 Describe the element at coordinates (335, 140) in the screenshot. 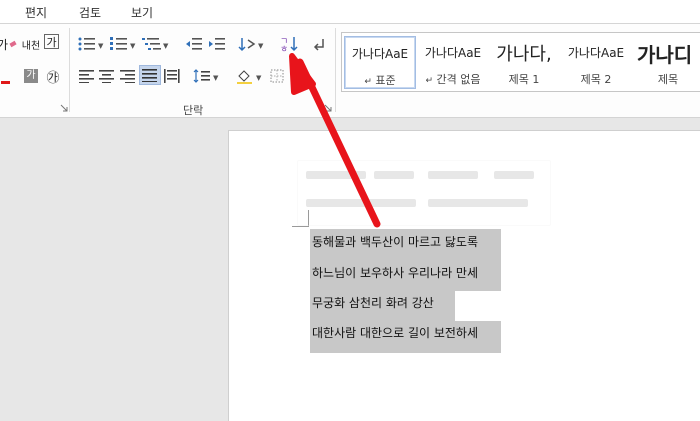

I see `annotation-arrow` at that location.